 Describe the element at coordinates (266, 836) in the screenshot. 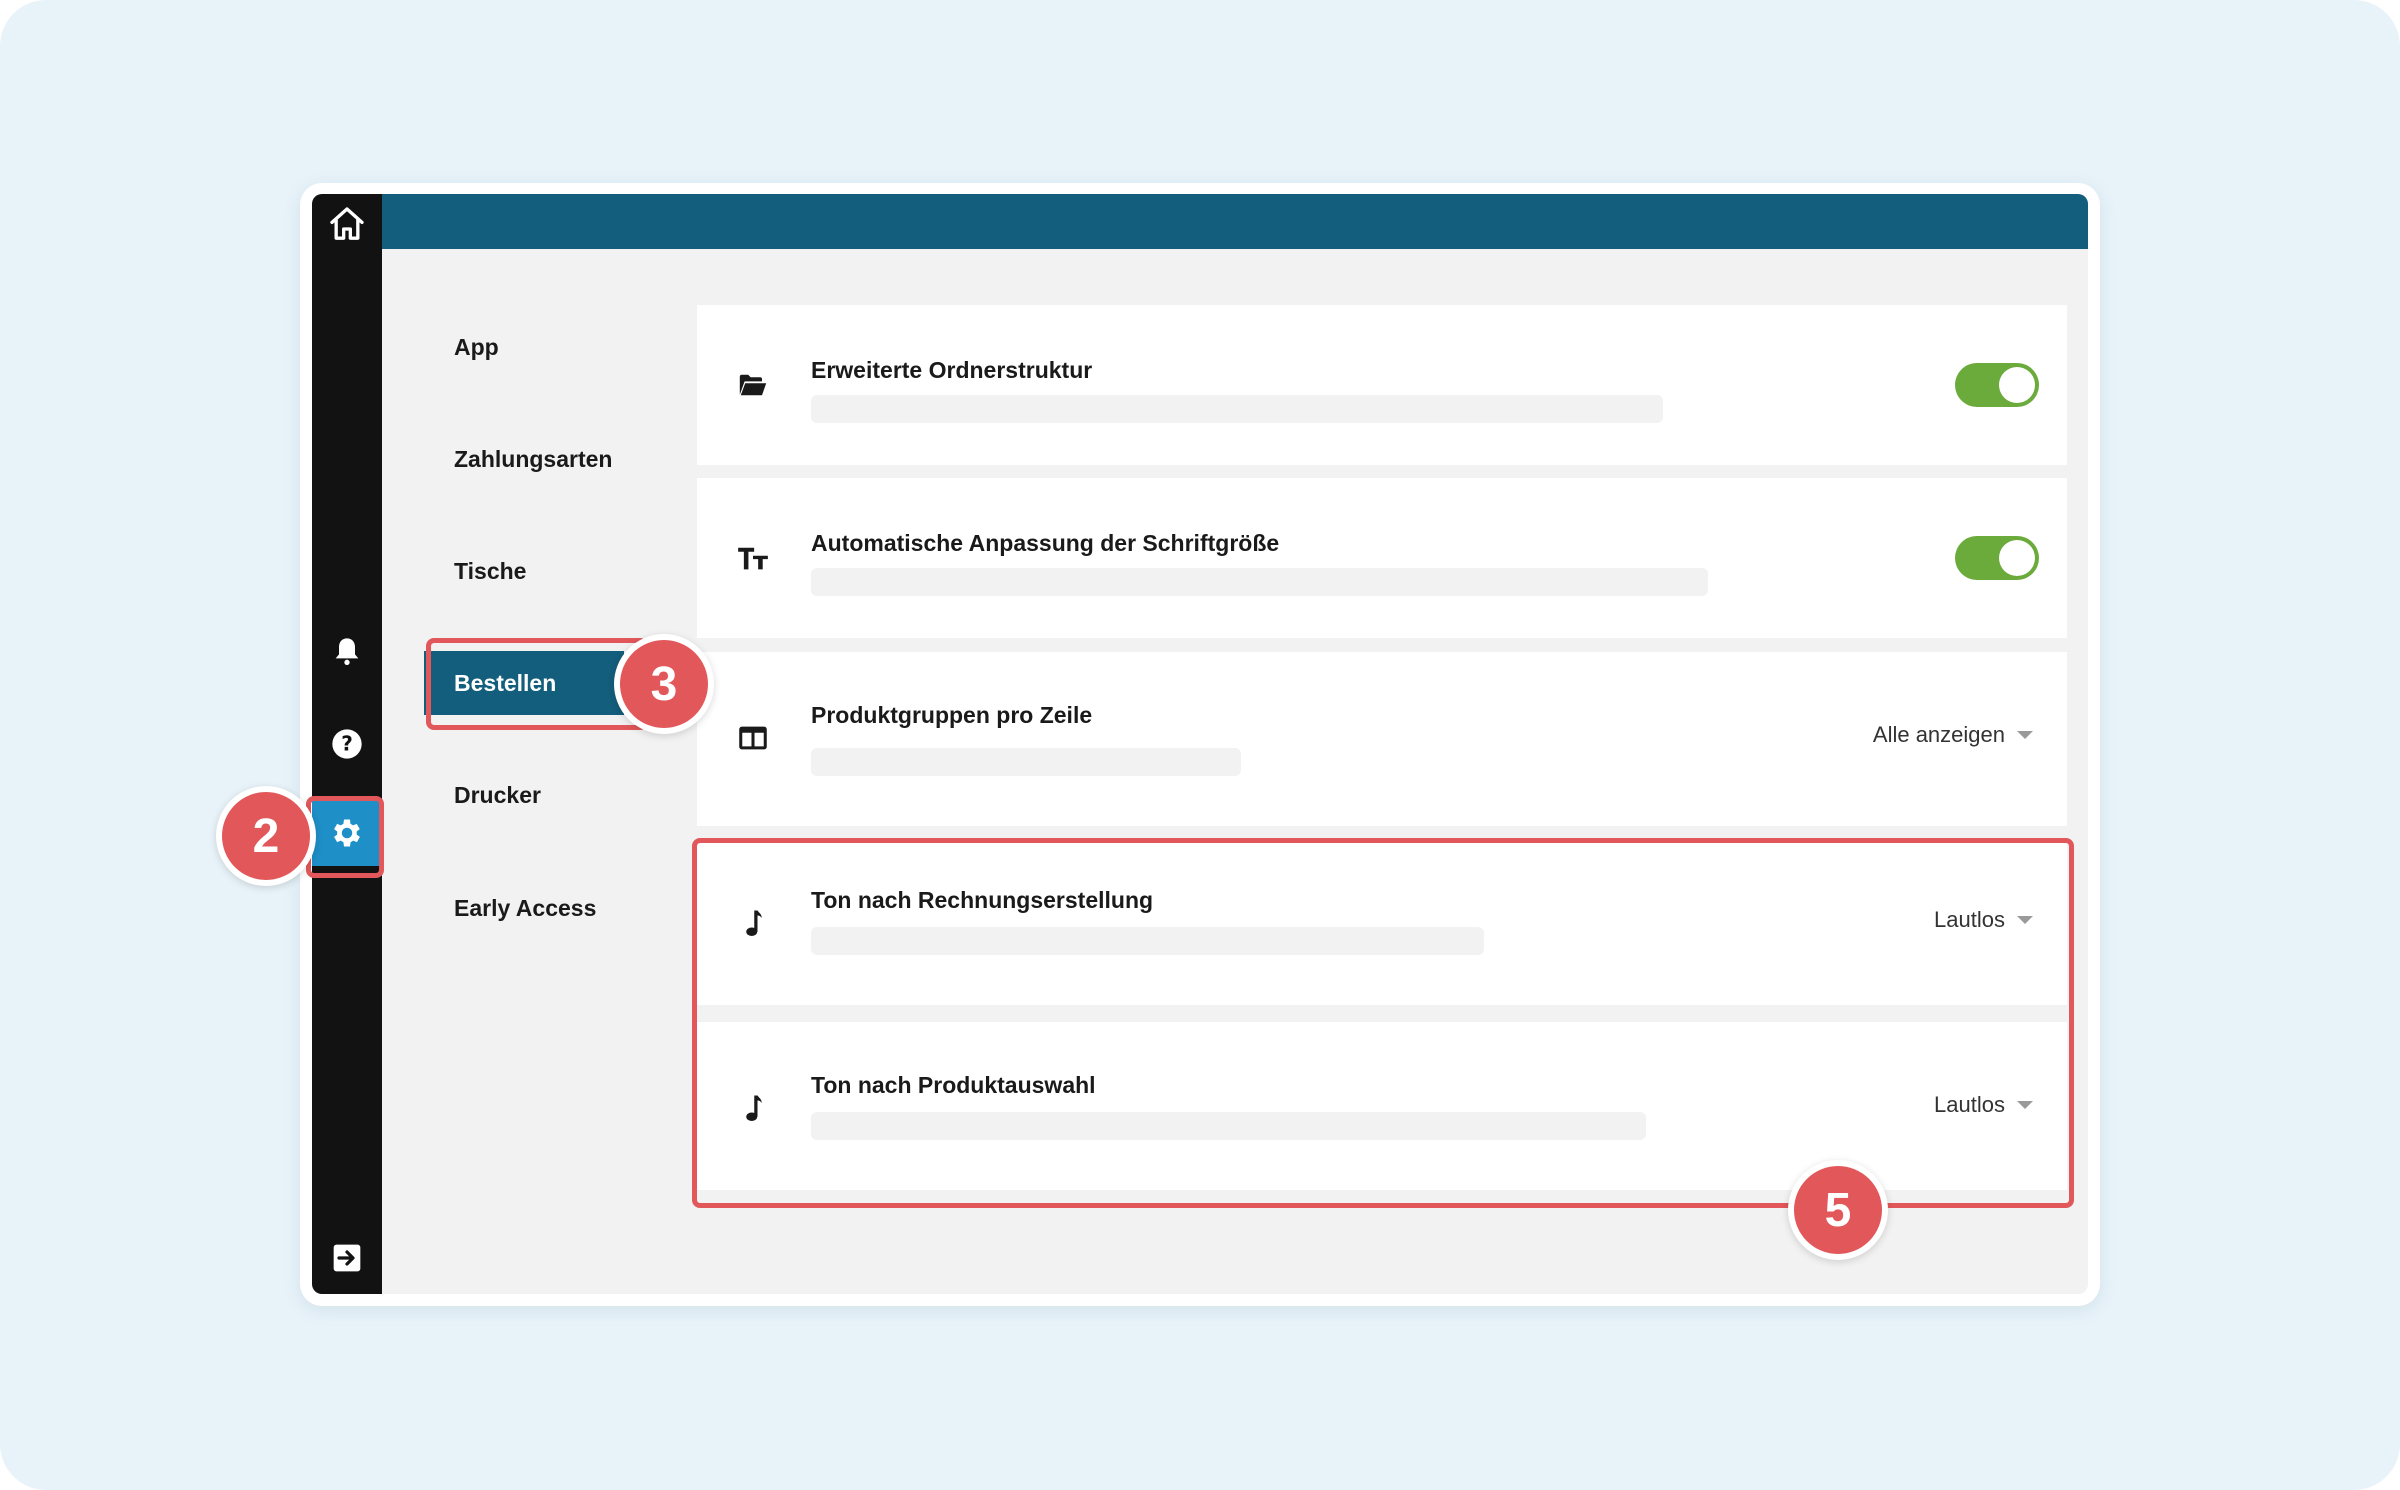

I see `step-badge-2: 2` at that location.